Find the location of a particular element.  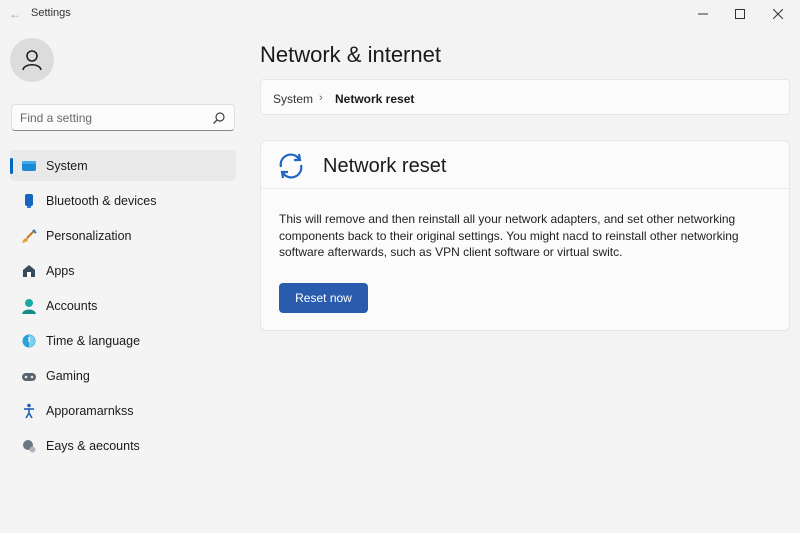

search-input is located at coordinates (115, 118).